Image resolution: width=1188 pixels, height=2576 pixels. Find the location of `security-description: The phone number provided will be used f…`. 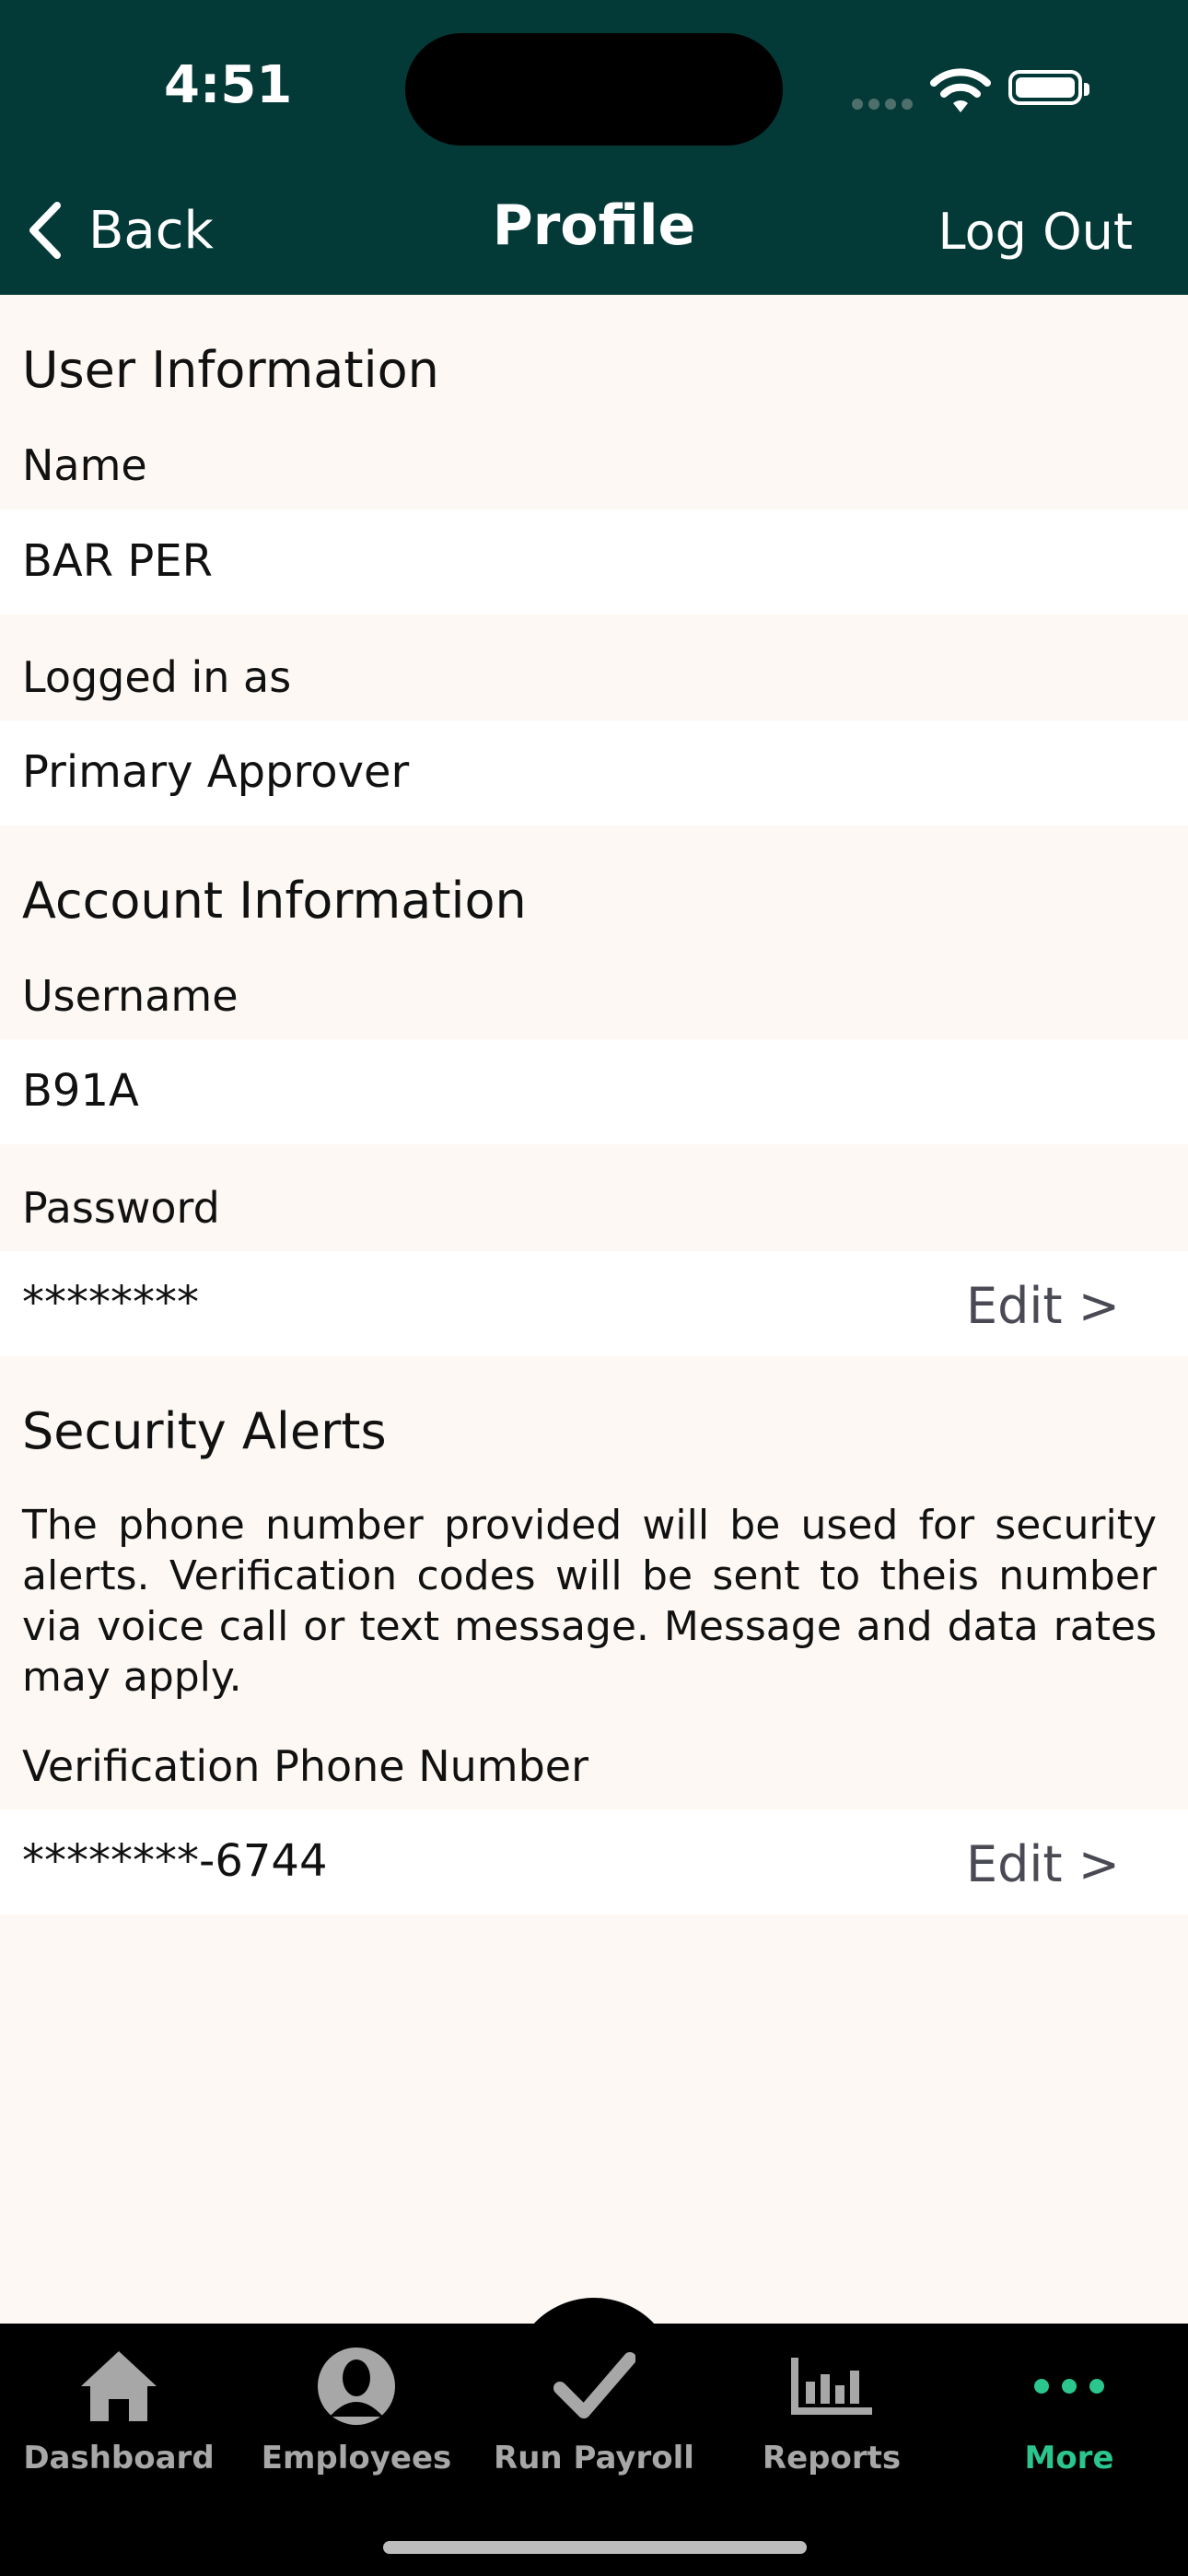

security-description: The phone number provided will be used f… is located at coordinates (589, 1601).